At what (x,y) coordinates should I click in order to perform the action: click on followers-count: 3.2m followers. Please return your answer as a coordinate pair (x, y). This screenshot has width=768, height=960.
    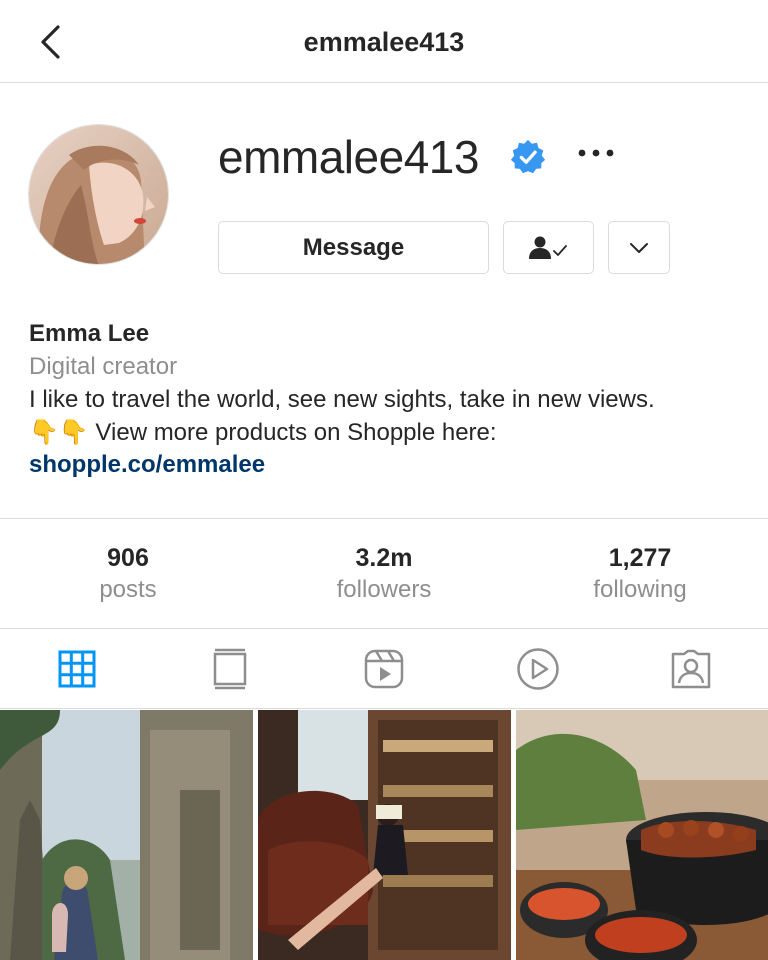
    Looking at the image, I should click on (384, 573).